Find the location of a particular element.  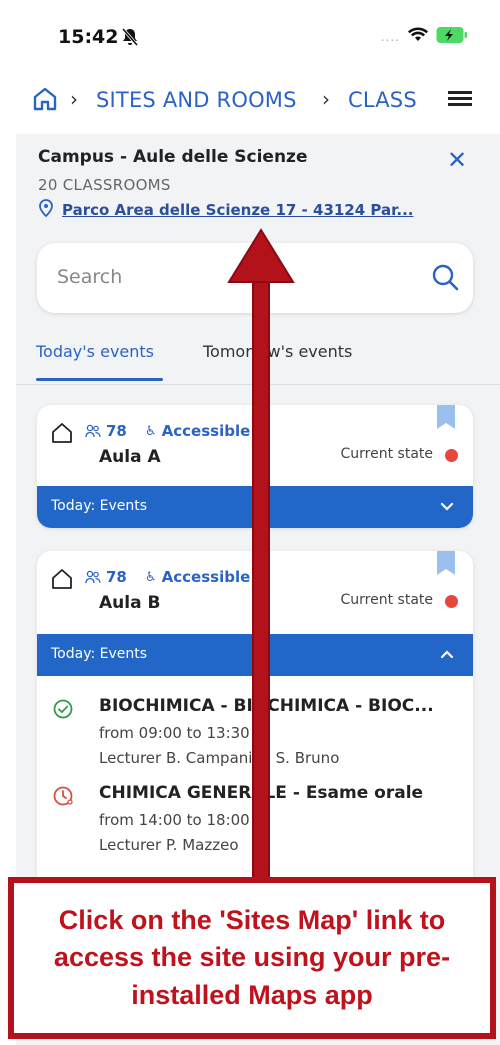

location-pin-icon is located at coordinates (46, 210).